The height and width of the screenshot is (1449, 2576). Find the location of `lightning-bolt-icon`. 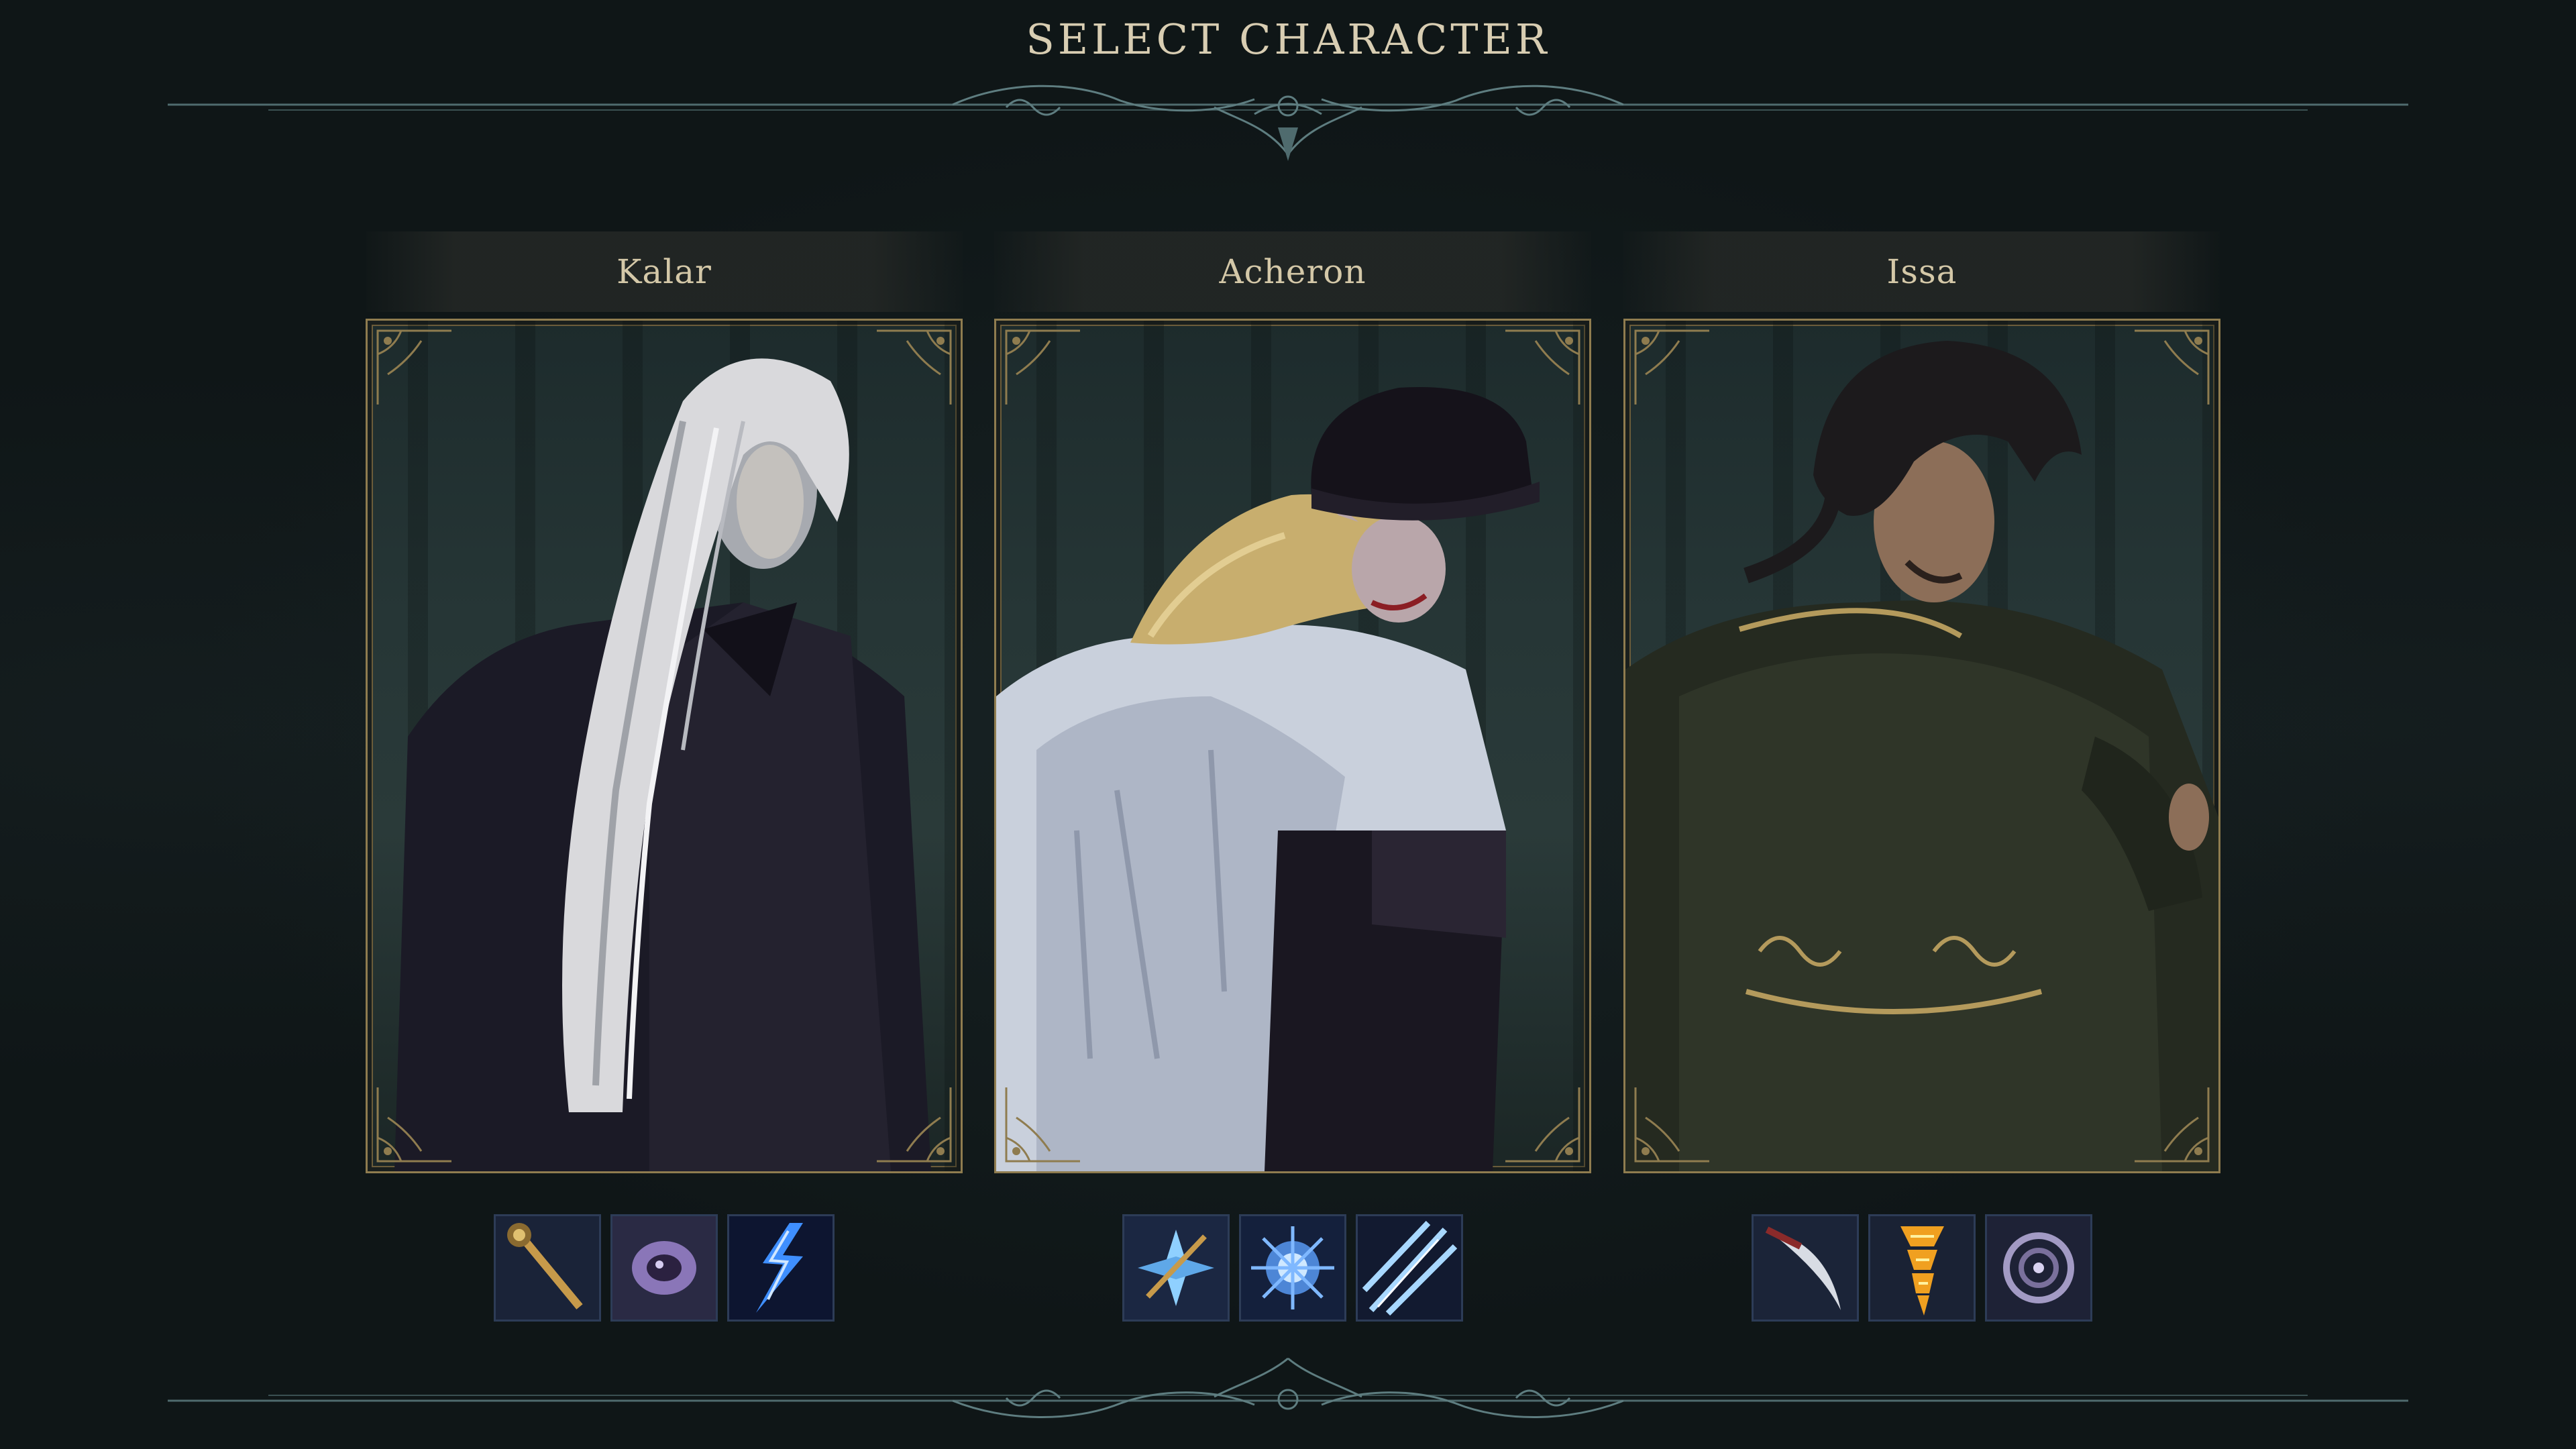

lightning-bolt-icon is located at coordinates (781, 1268).